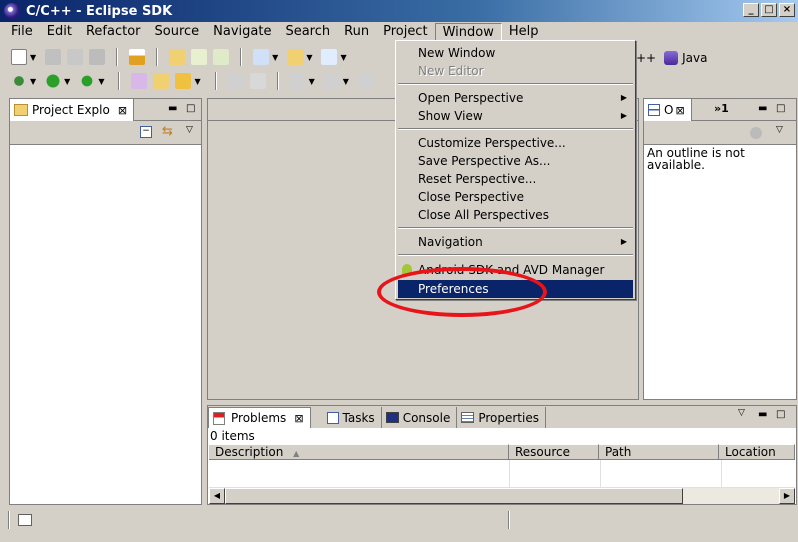 The height and width of the screenshot is (542, 798). What do you see at coordinates (177, 32) in the screenshot?
I see `menu-source: Source` at bounding box center [177, 32].